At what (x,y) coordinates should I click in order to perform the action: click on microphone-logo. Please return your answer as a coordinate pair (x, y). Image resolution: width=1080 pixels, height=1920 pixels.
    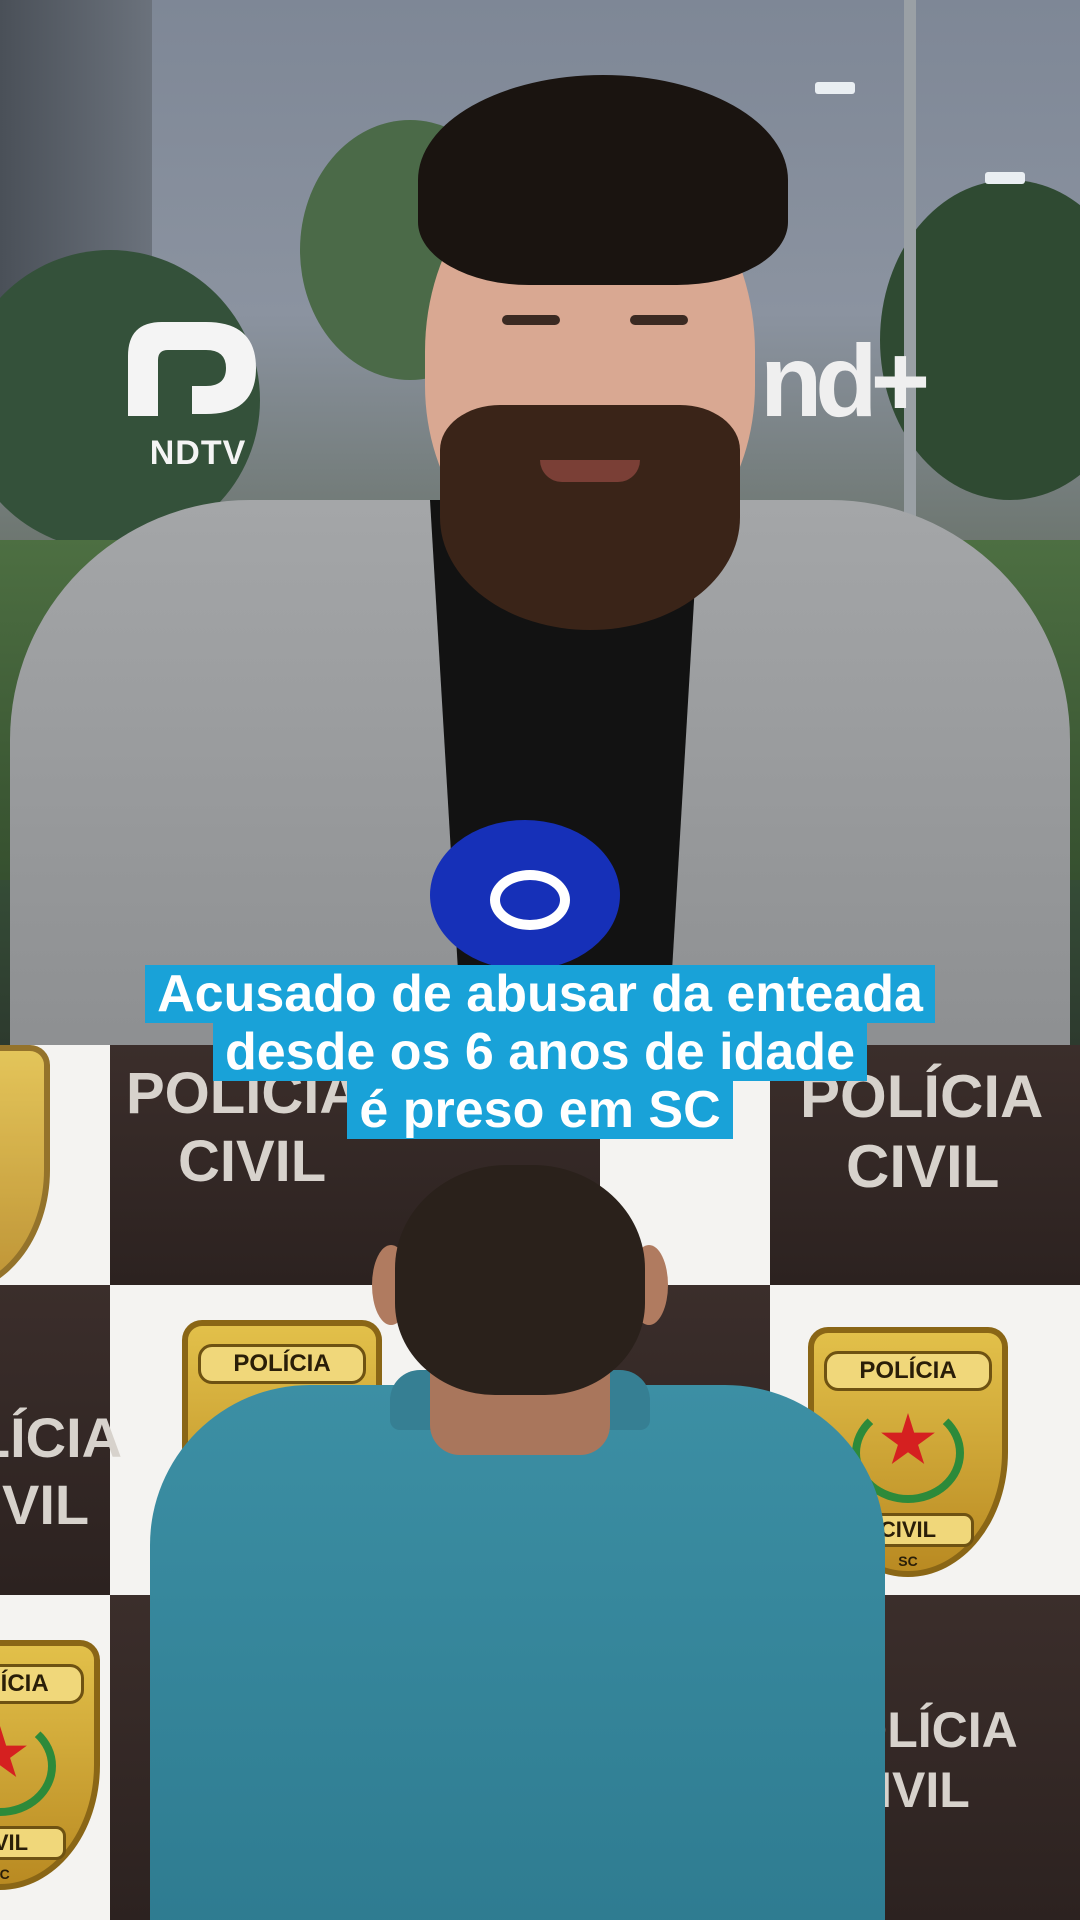
    Looking at the image, I should click on (530, 900).